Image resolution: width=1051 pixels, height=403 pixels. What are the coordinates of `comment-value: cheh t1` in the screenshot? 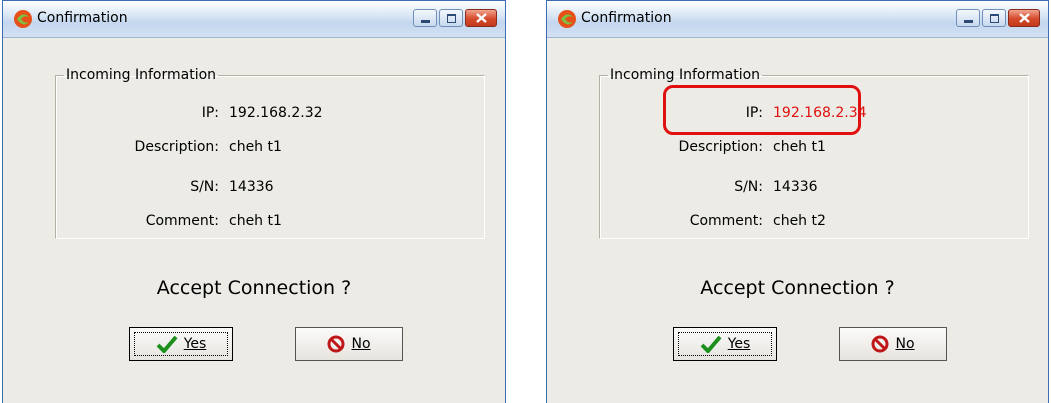 It's located at (255, 221).